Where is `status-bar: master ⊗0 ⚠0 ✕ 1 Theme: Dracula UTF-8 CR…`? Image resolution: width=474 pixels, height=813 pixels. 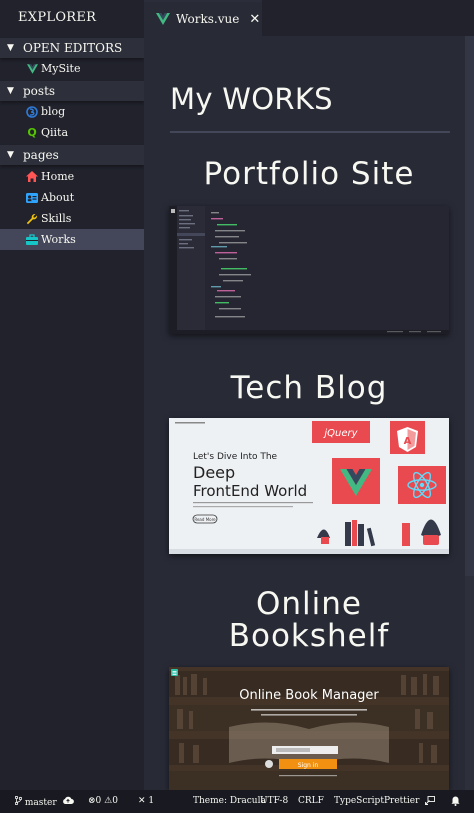
status-bar: master ⊗0 ⚠0 ✕ 1 Theme: Dracula UTF-8 CR… is located at coordinates (237, 801).